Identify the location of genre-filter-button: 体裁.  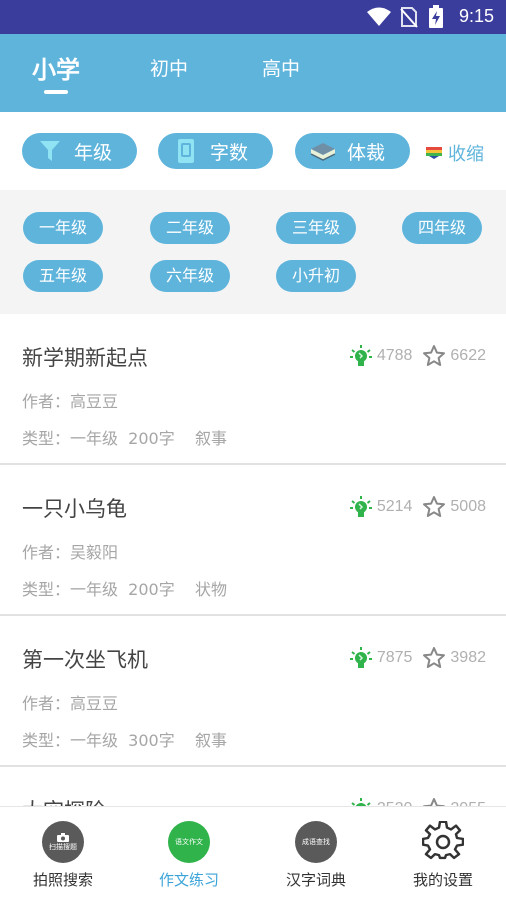
(352, 151).